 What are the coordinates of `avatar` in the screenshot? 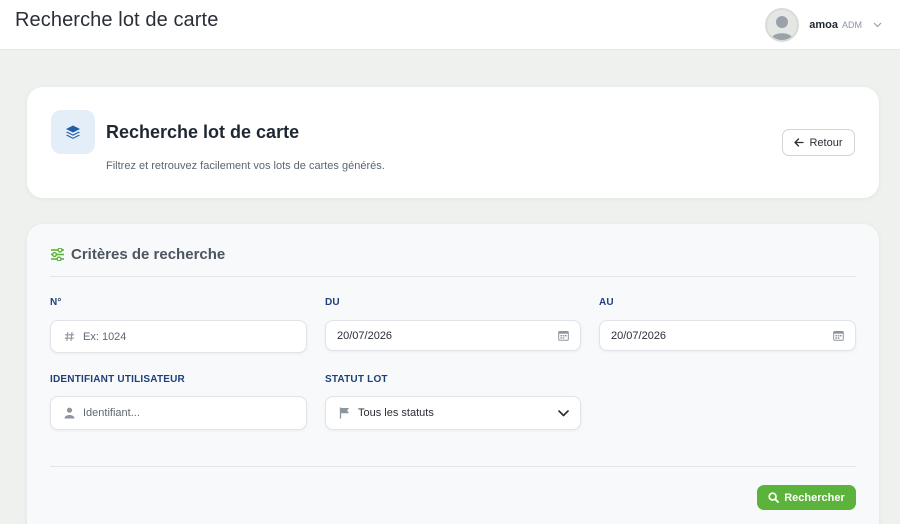 It's located at (782, 25).